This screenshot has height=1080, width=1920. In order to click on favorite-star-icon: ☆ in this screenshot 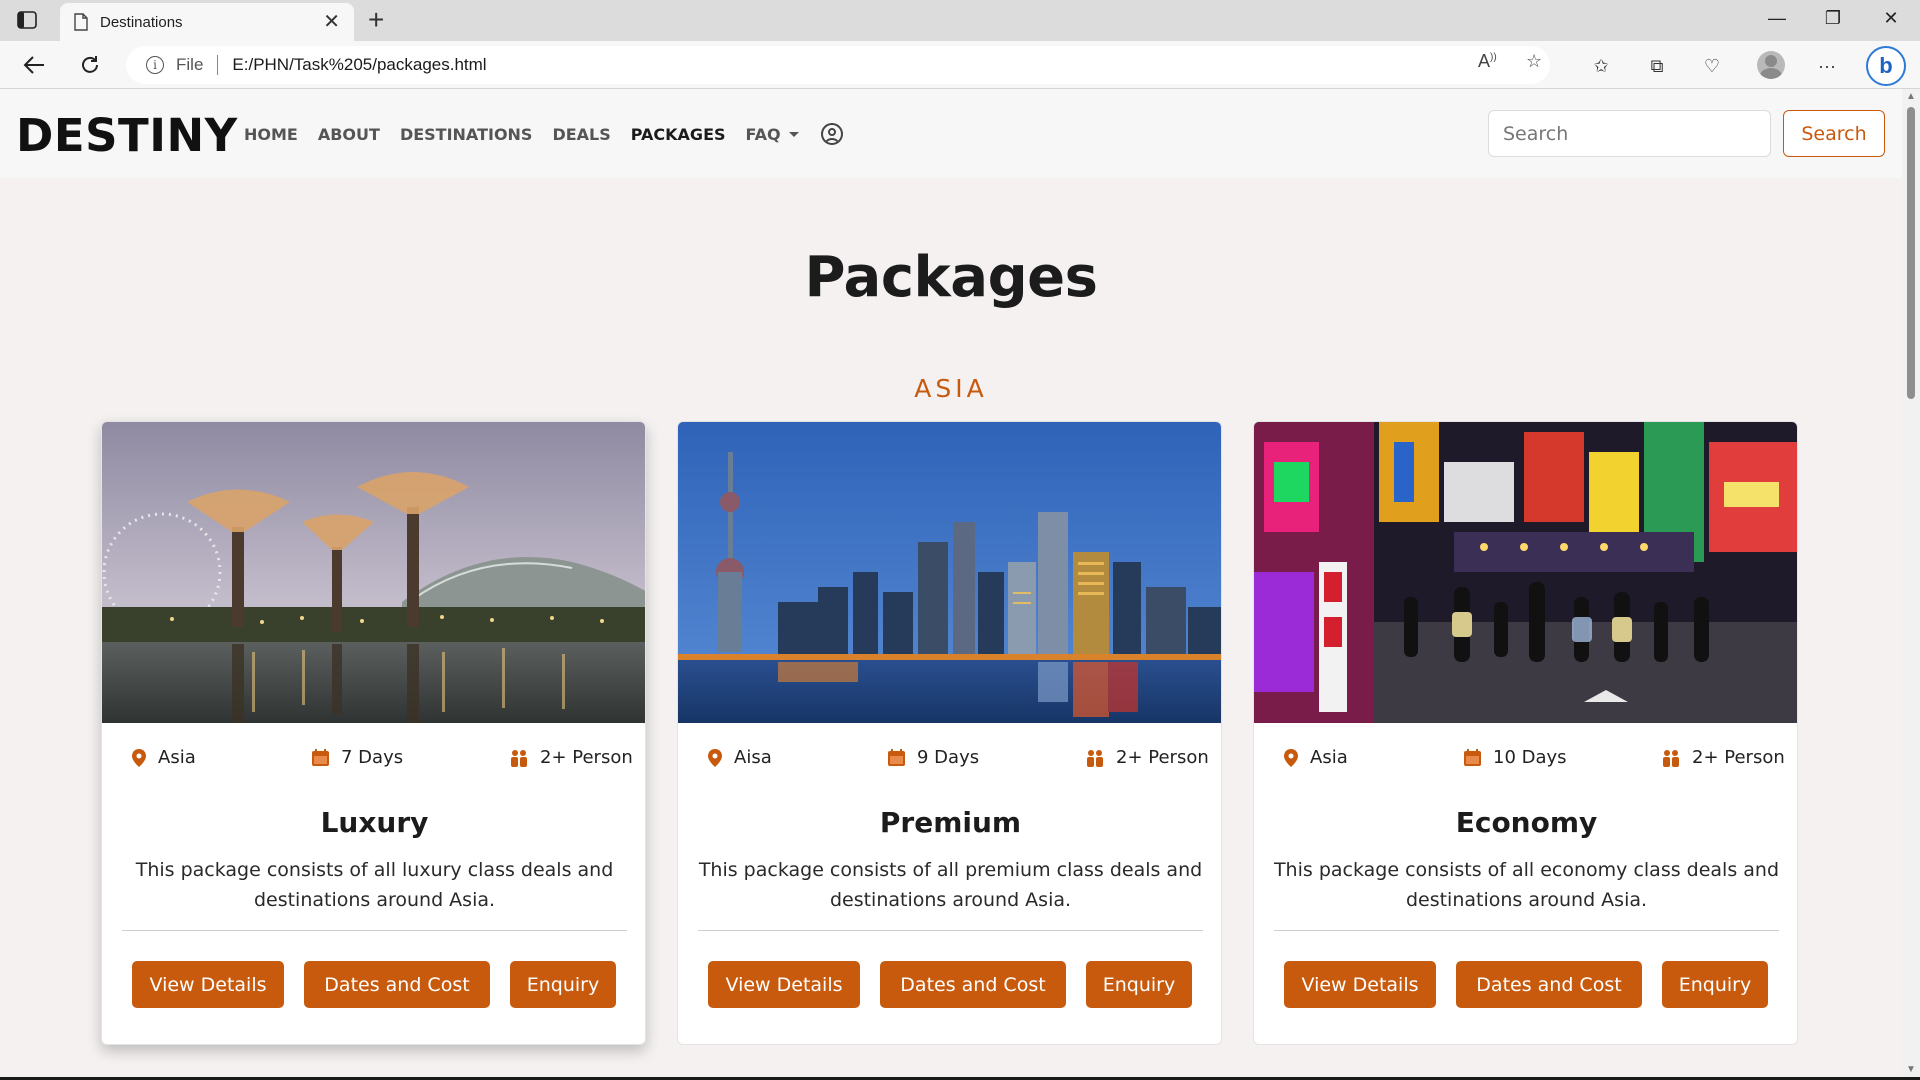, I will do `click(1534, 61)`.